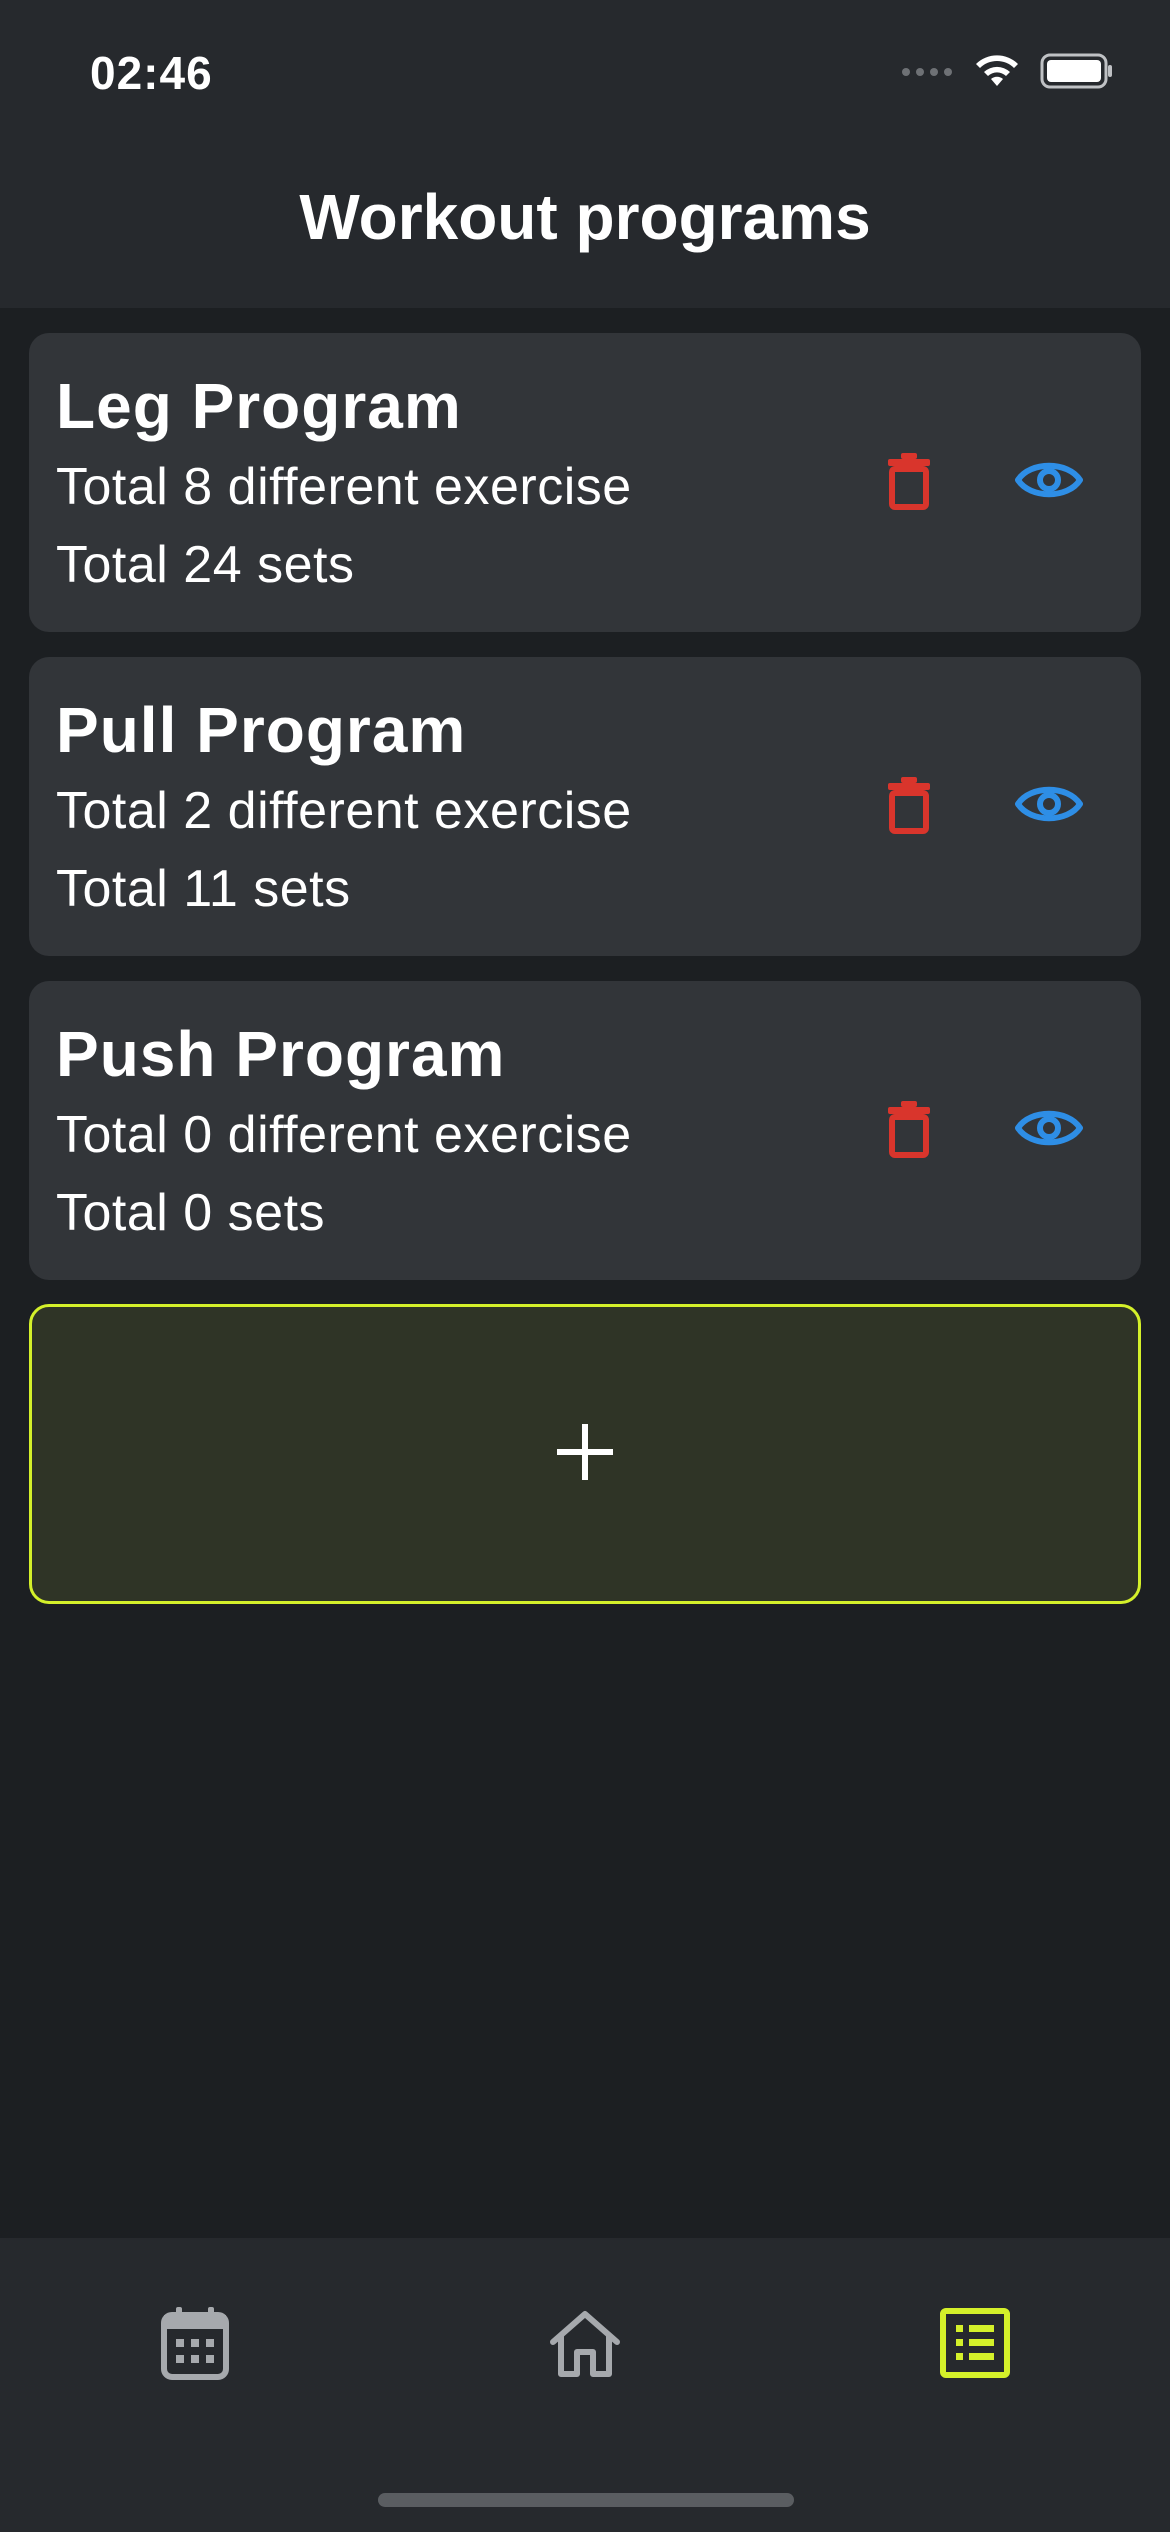 The height and width of the screenshot is (2532, 1170). Describe the element at coordinates (585, 154) in the screenshot. I see `top-bar: 02:46 Workout programs` at that location.